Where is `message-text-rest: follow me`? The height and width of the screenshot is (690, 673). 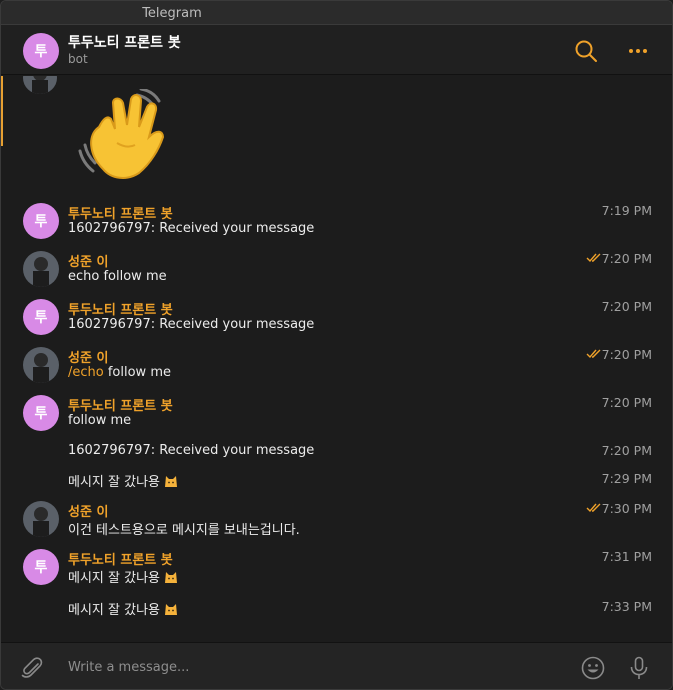 message-text-rest: follow me is located at coordinates (137, 372).